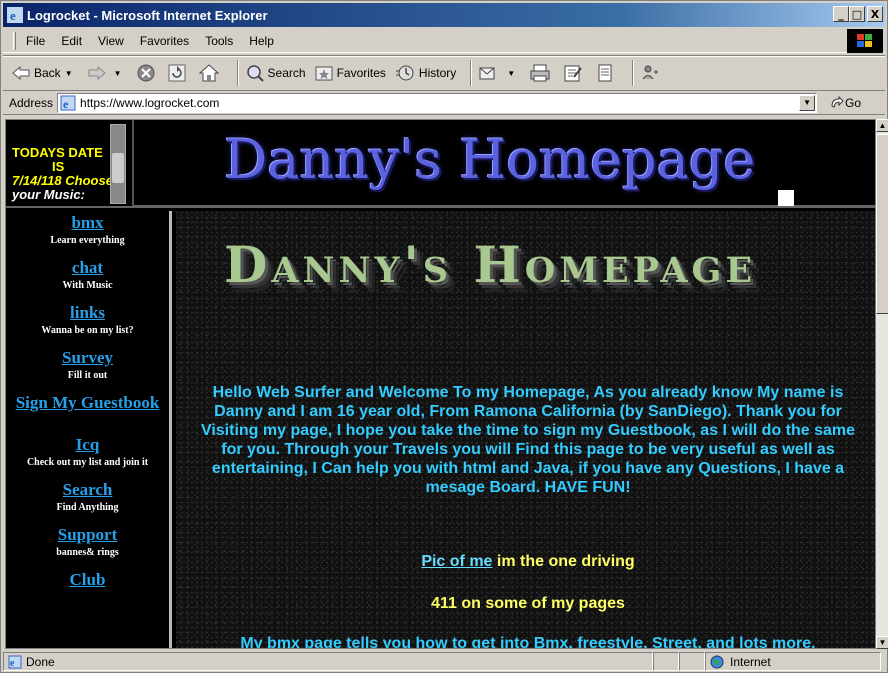  What do you see at coordinates (437, 73) in the screenshot?
I see `history-label: History` at bounding box center [437, 73].